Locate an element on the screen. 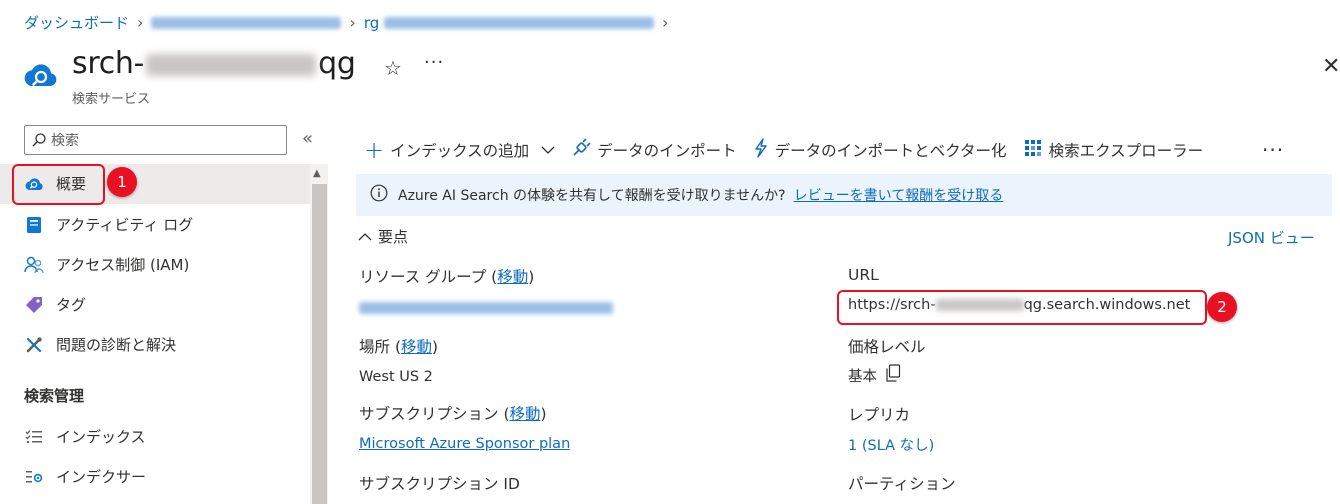 This screenshot has width=1340, height=504. partition-label: パーティション is located at coordinates (902, 484).